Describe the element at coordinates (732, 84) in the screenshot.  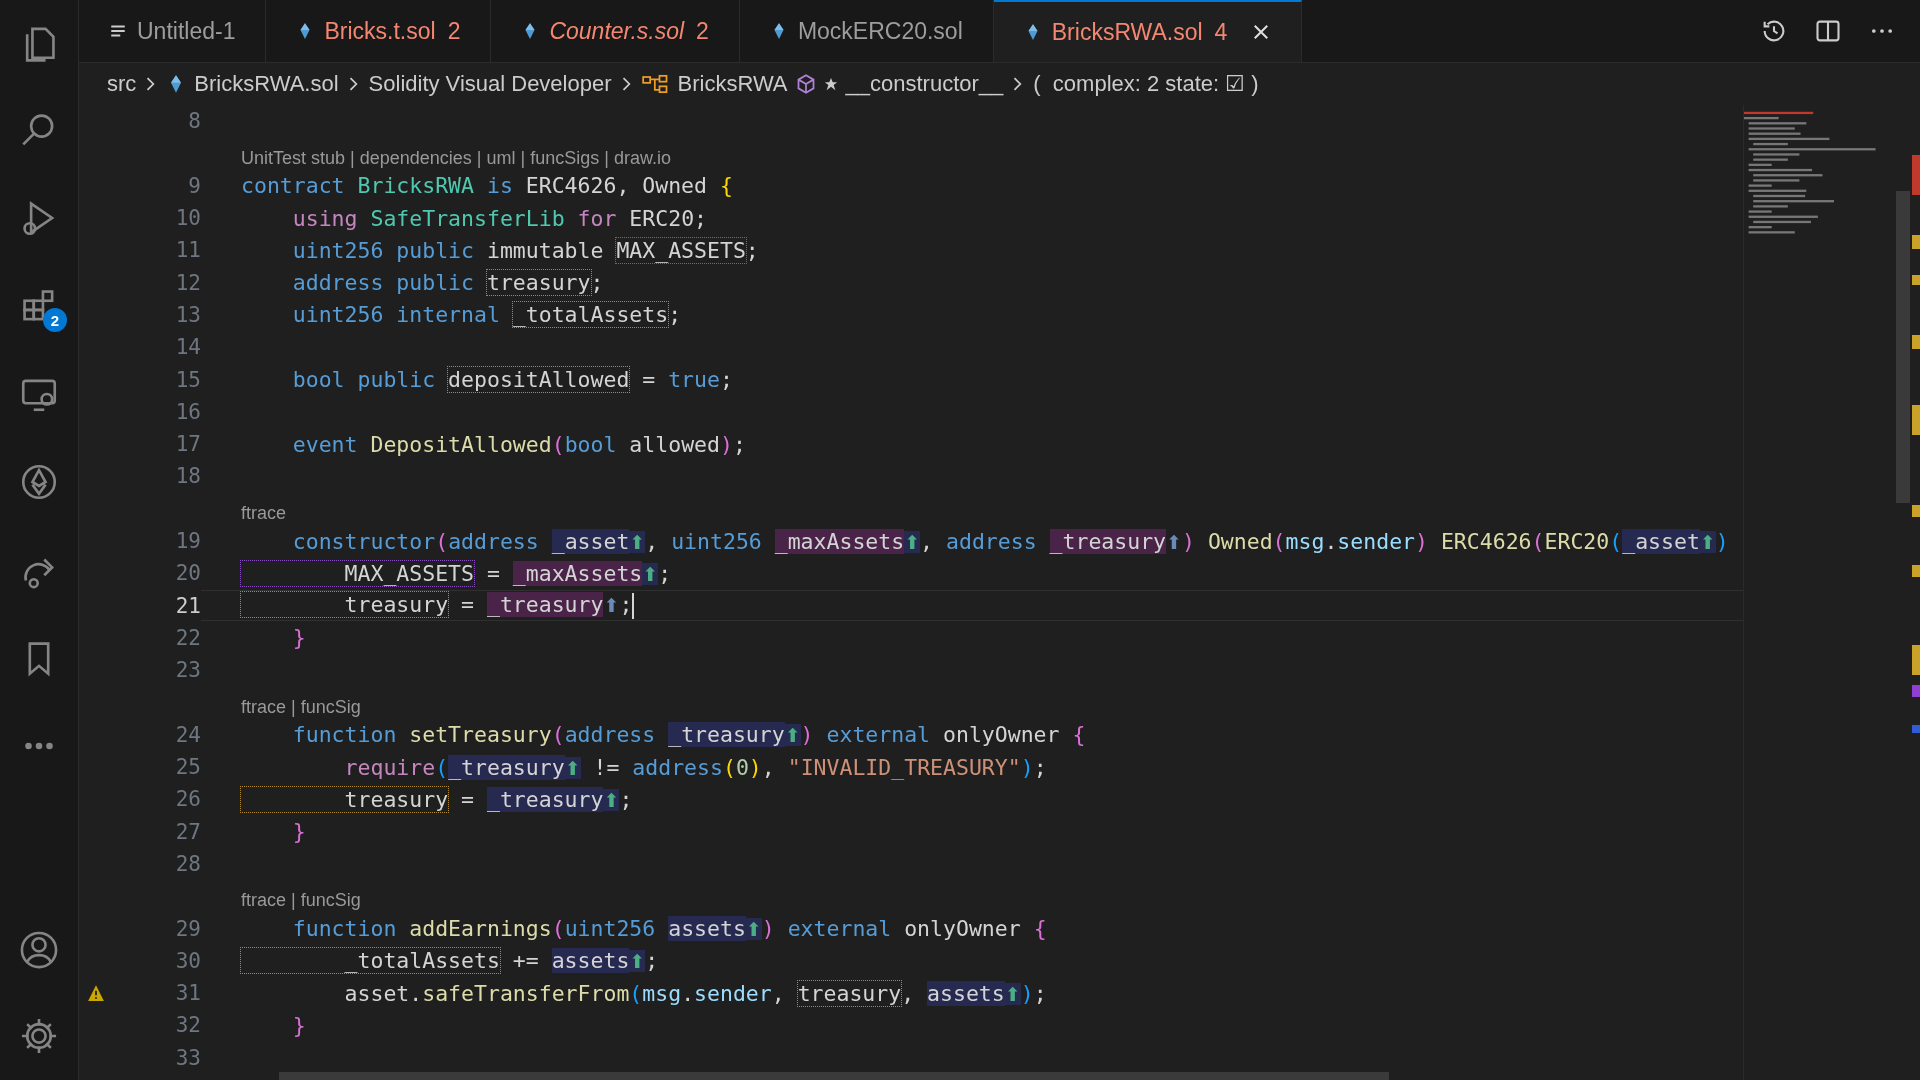
I see `breadcrumb-item: BricksRWA` at that location.